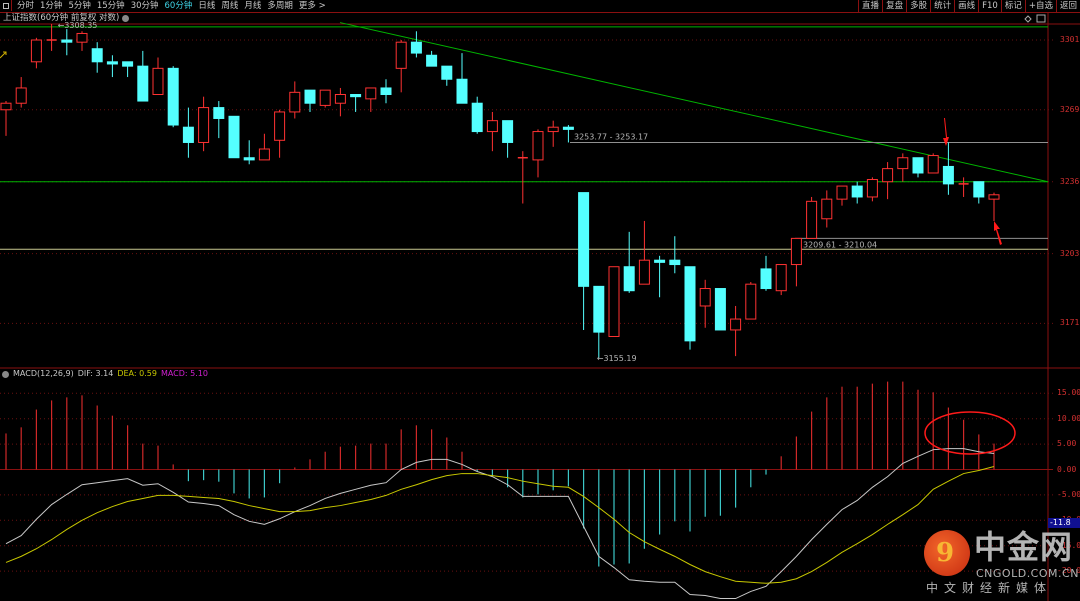  Describe the element at coordinates (43, 373) in the screenshot. I see `macd-label: MACD(12,26,9)` at that location.